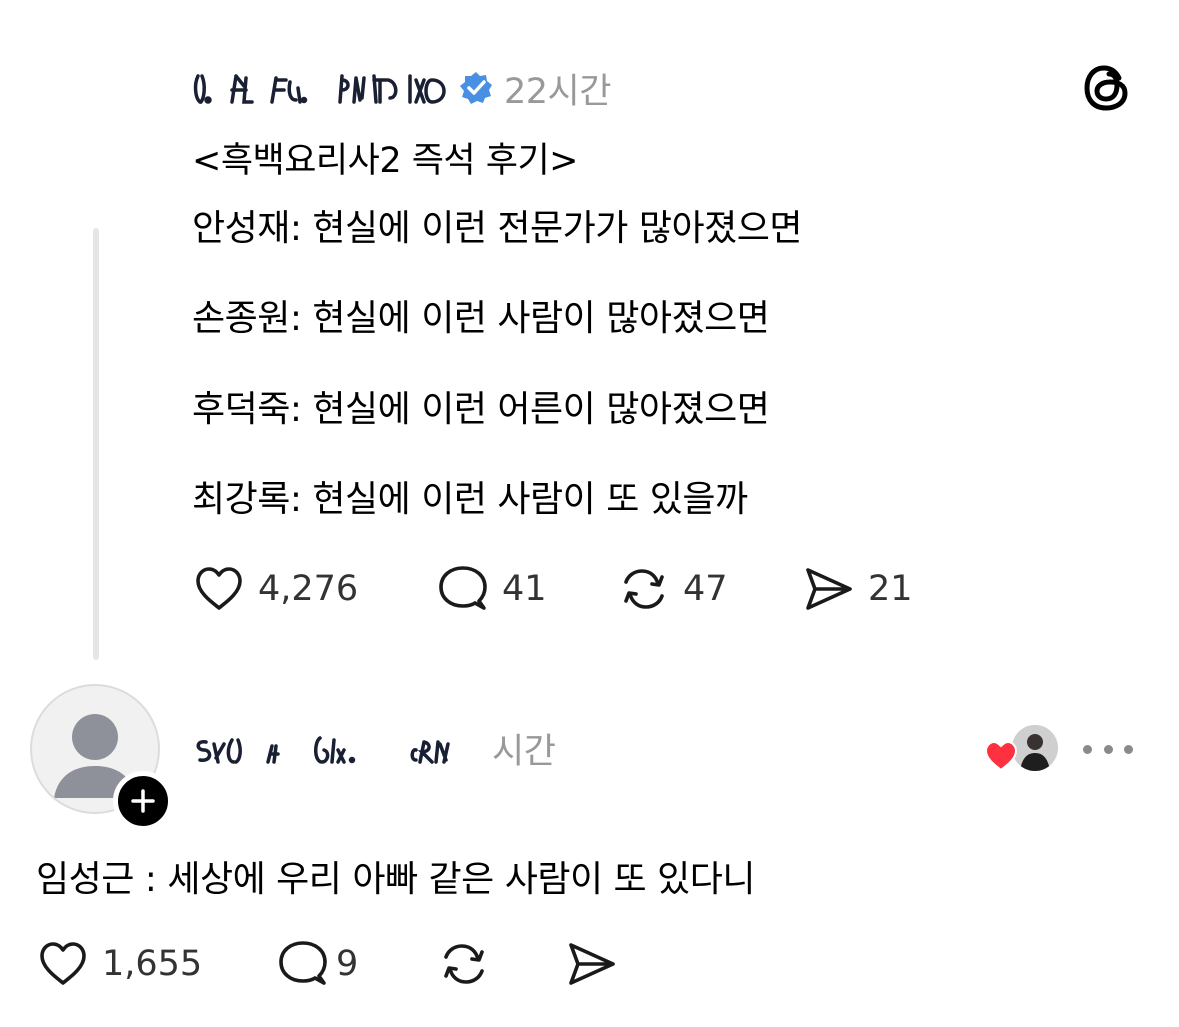 The width and height of the screenshot is (1179, 1027). Describe the element at coordinates (491, 589) in the screenshot. I see `post-reply-button: 41` at that location.